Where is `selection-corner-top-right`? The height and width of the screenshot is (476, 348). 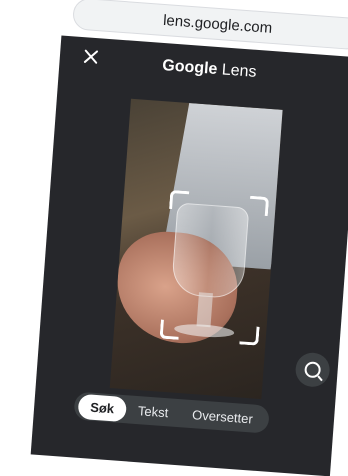
selection-corner-top-right is located at coordinates (259, 206).